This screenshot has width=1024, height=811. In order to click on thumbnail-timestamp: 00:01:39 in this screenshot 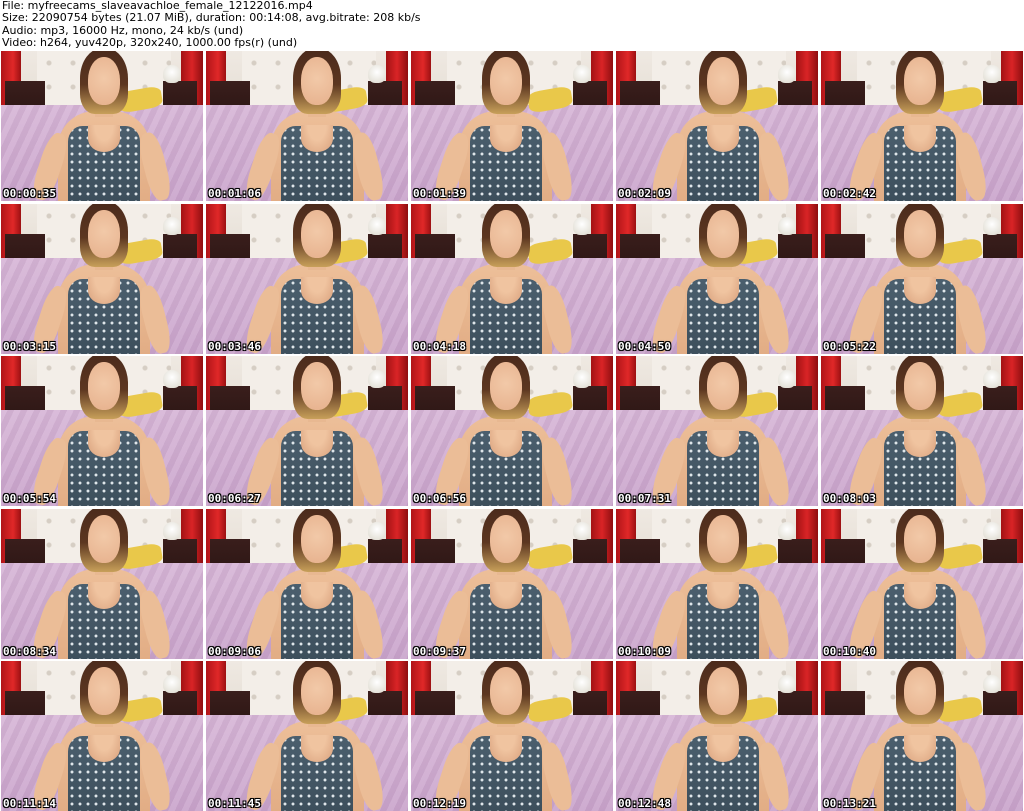, I will do `click(439, 193)`.